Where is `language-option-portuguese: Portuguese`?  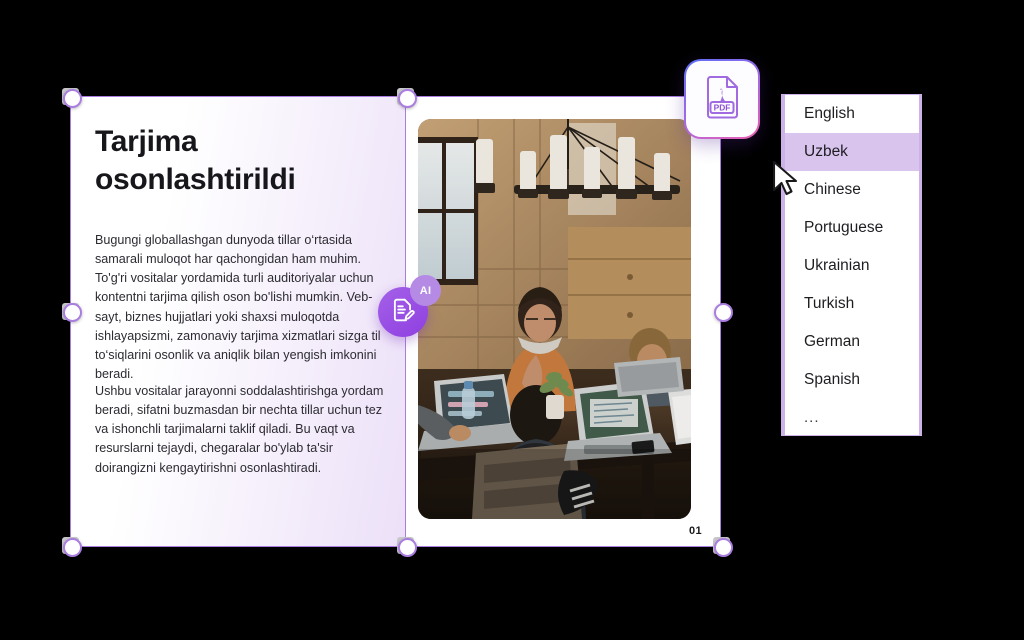
language-option-portuguese: Portuguese is located at coordinates (852, 228).